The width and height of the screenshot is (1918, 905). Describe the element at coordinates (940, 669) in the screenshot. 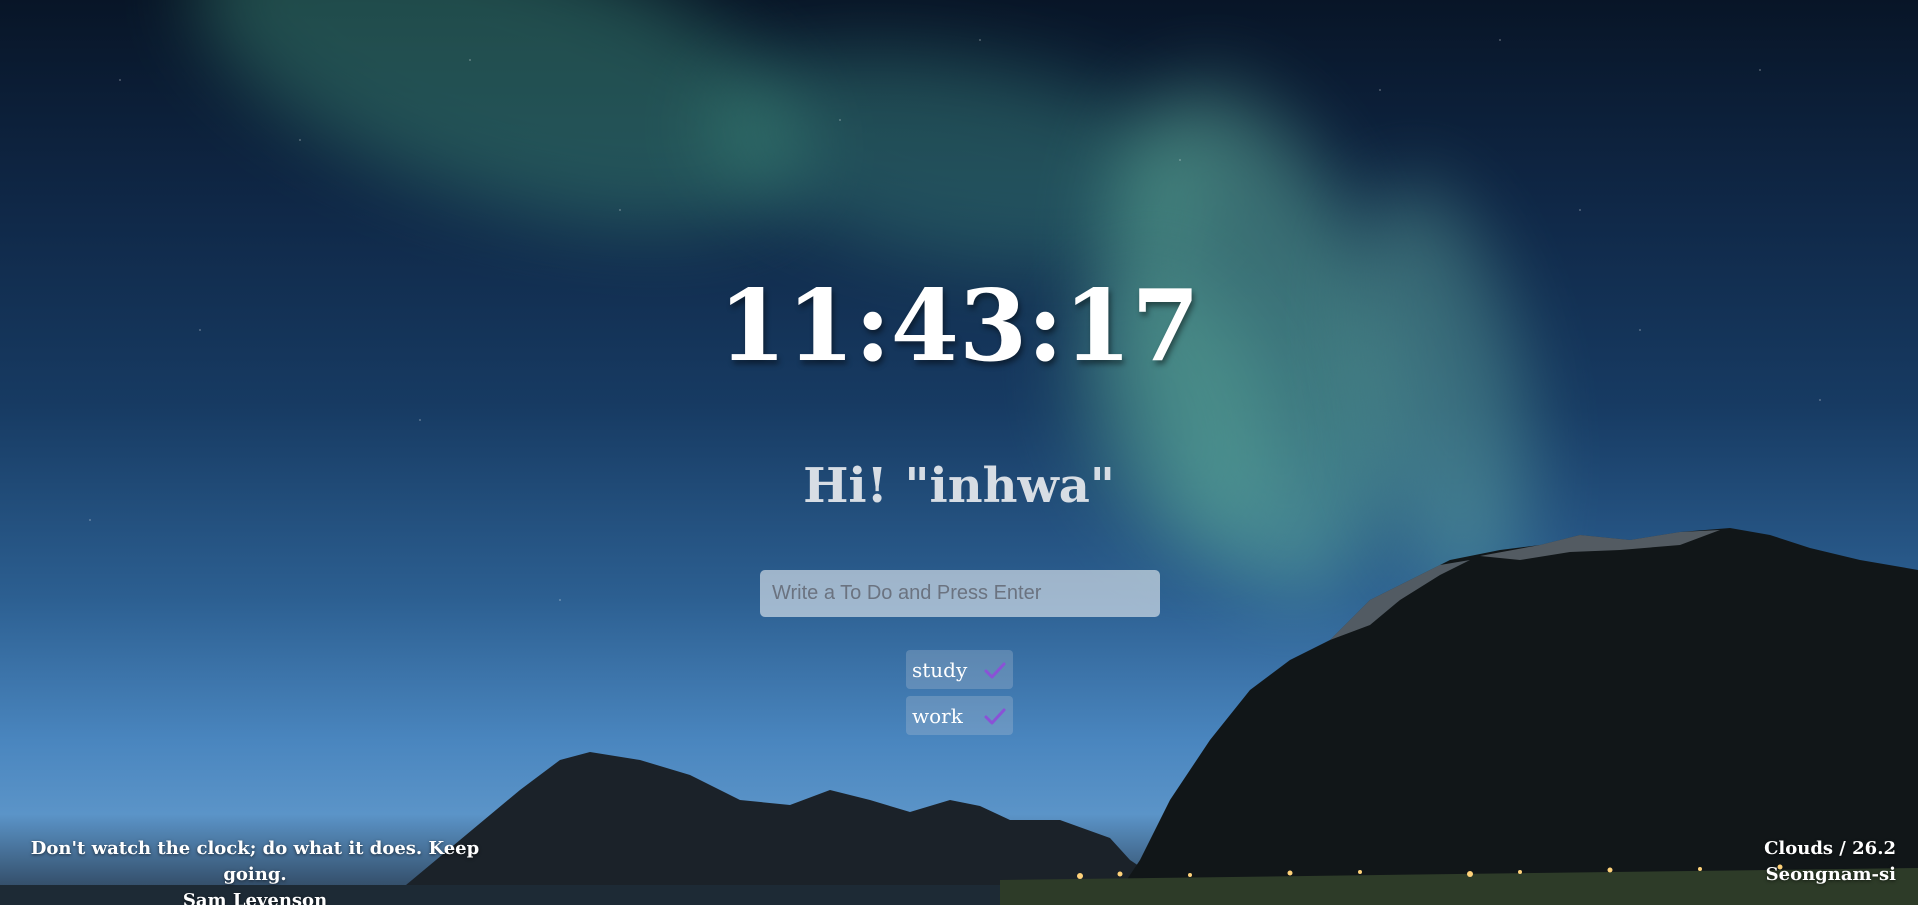

I see `todo-text: study` at that location.